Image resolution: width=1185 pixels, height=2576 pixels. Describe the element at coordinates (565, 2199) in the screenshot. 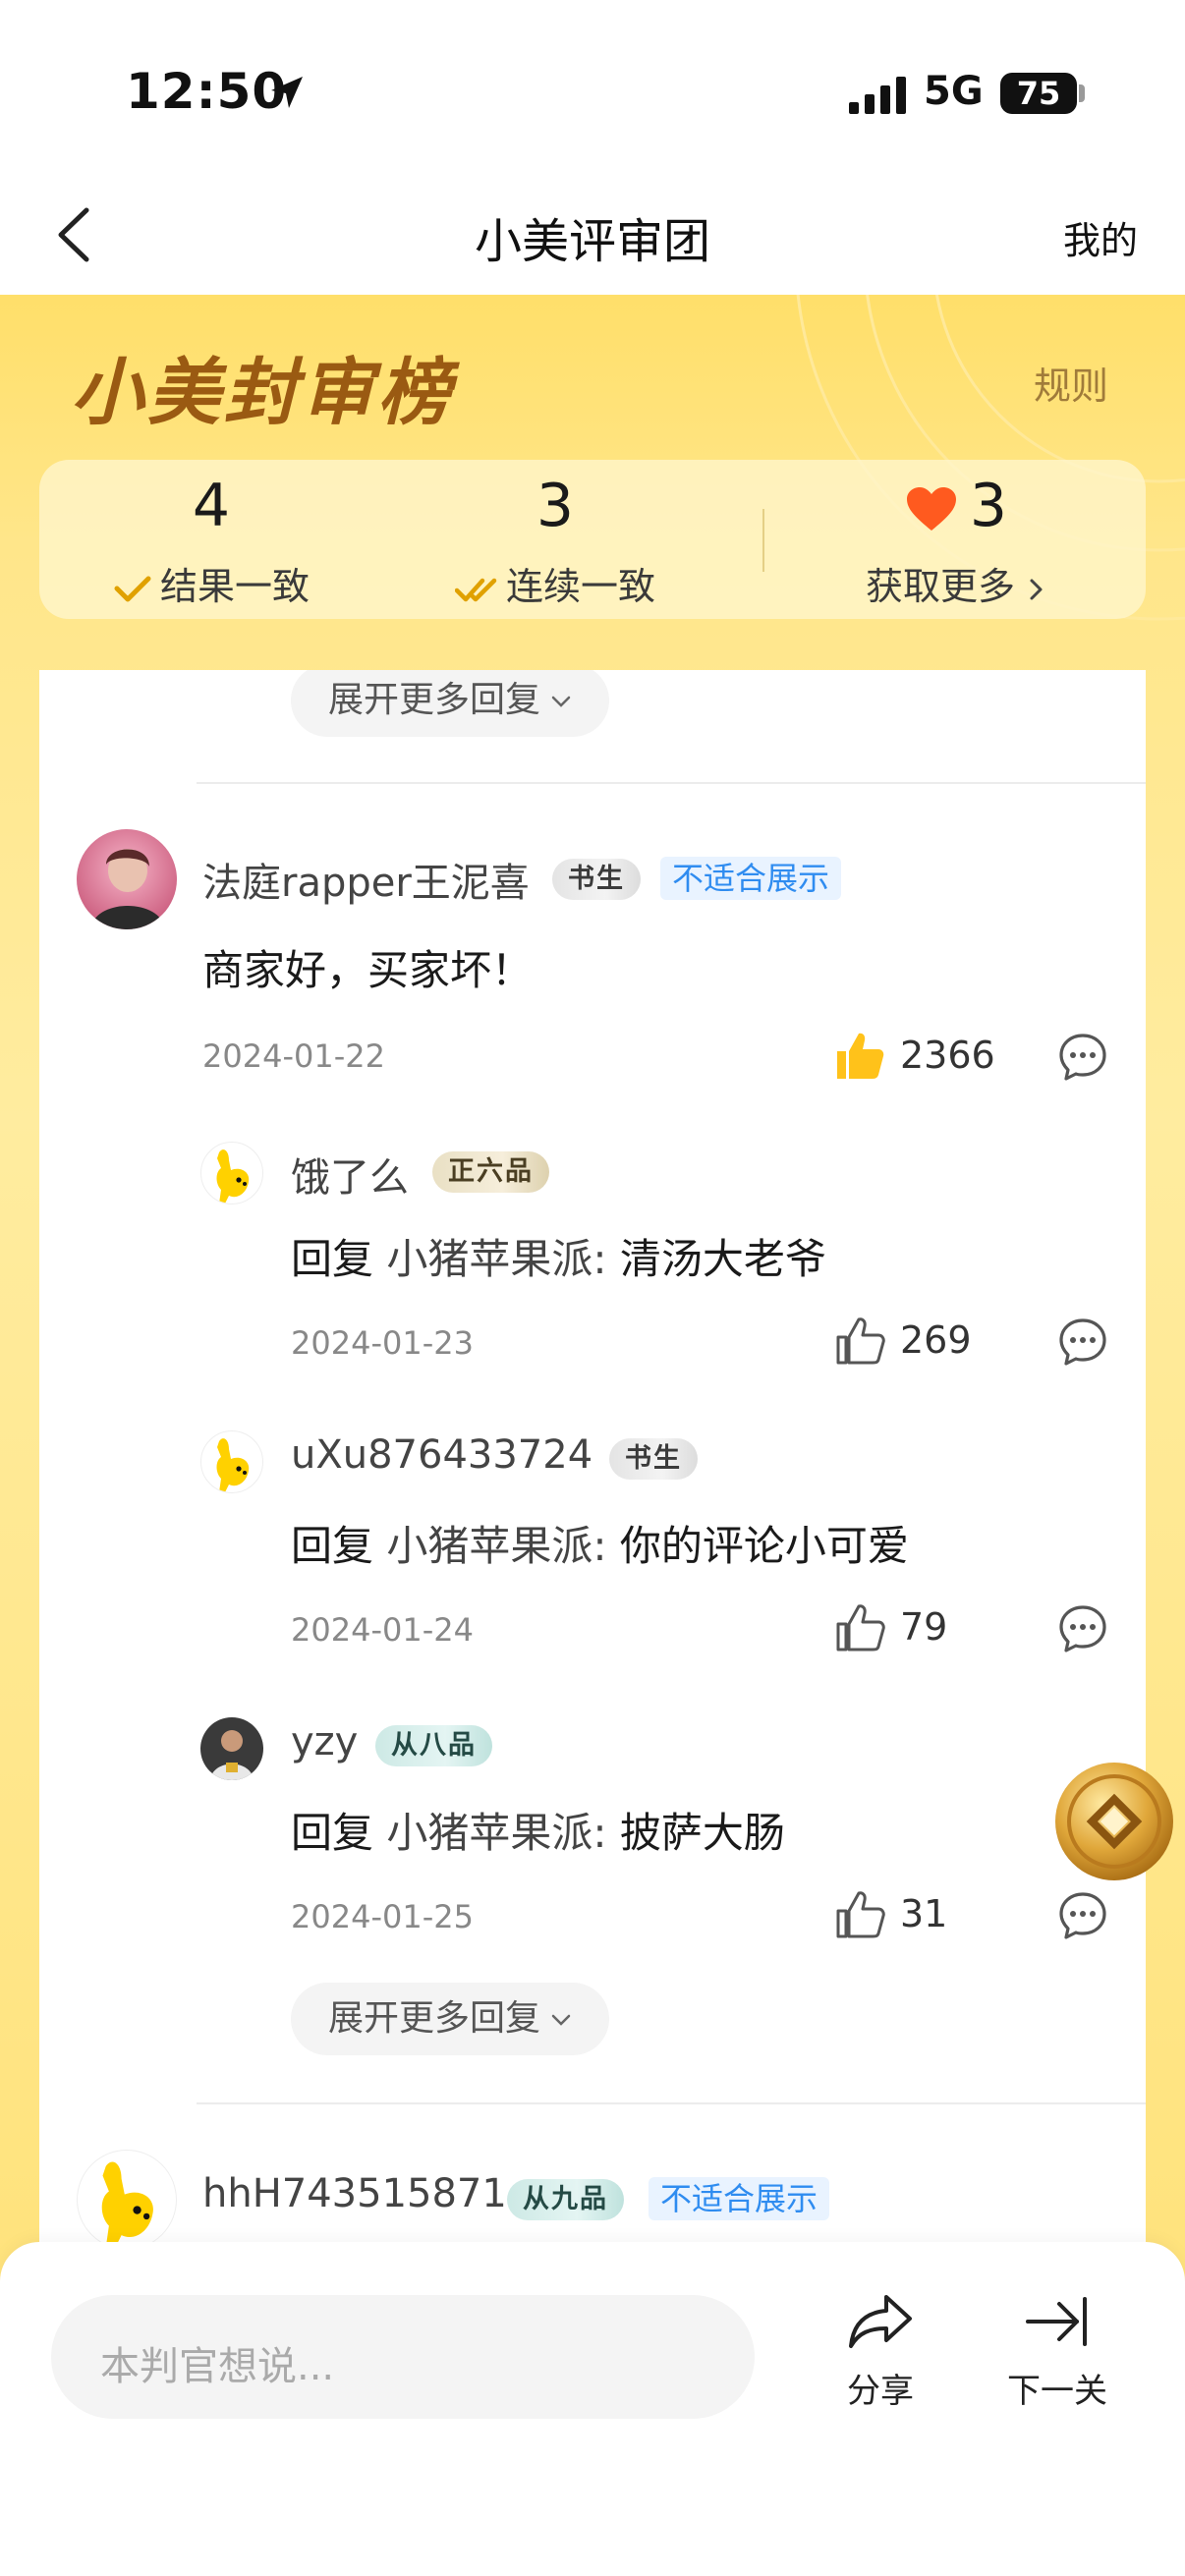

I see `rank-badge: 从九品` at that location.